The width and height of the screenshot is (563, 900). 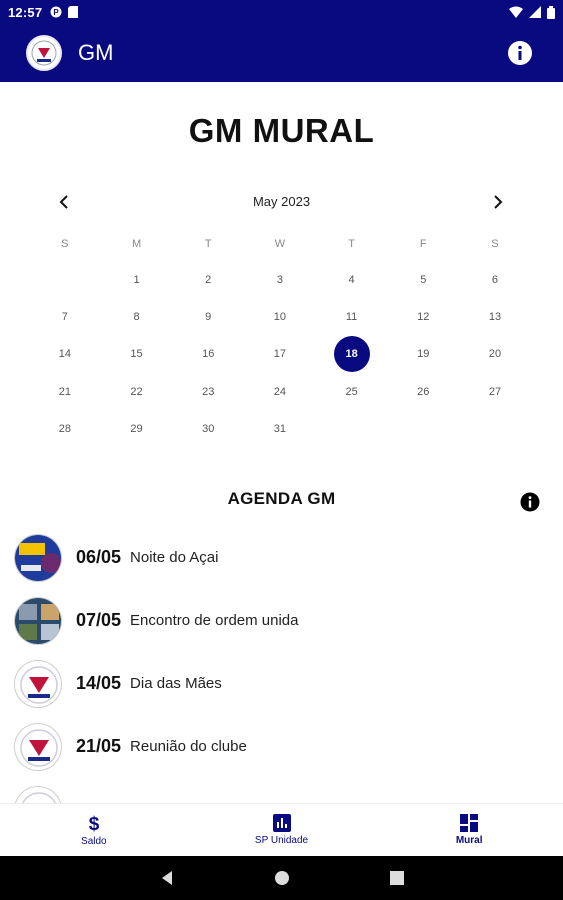 I want to click on calendar-day: 6, so click(x=495, y=279).